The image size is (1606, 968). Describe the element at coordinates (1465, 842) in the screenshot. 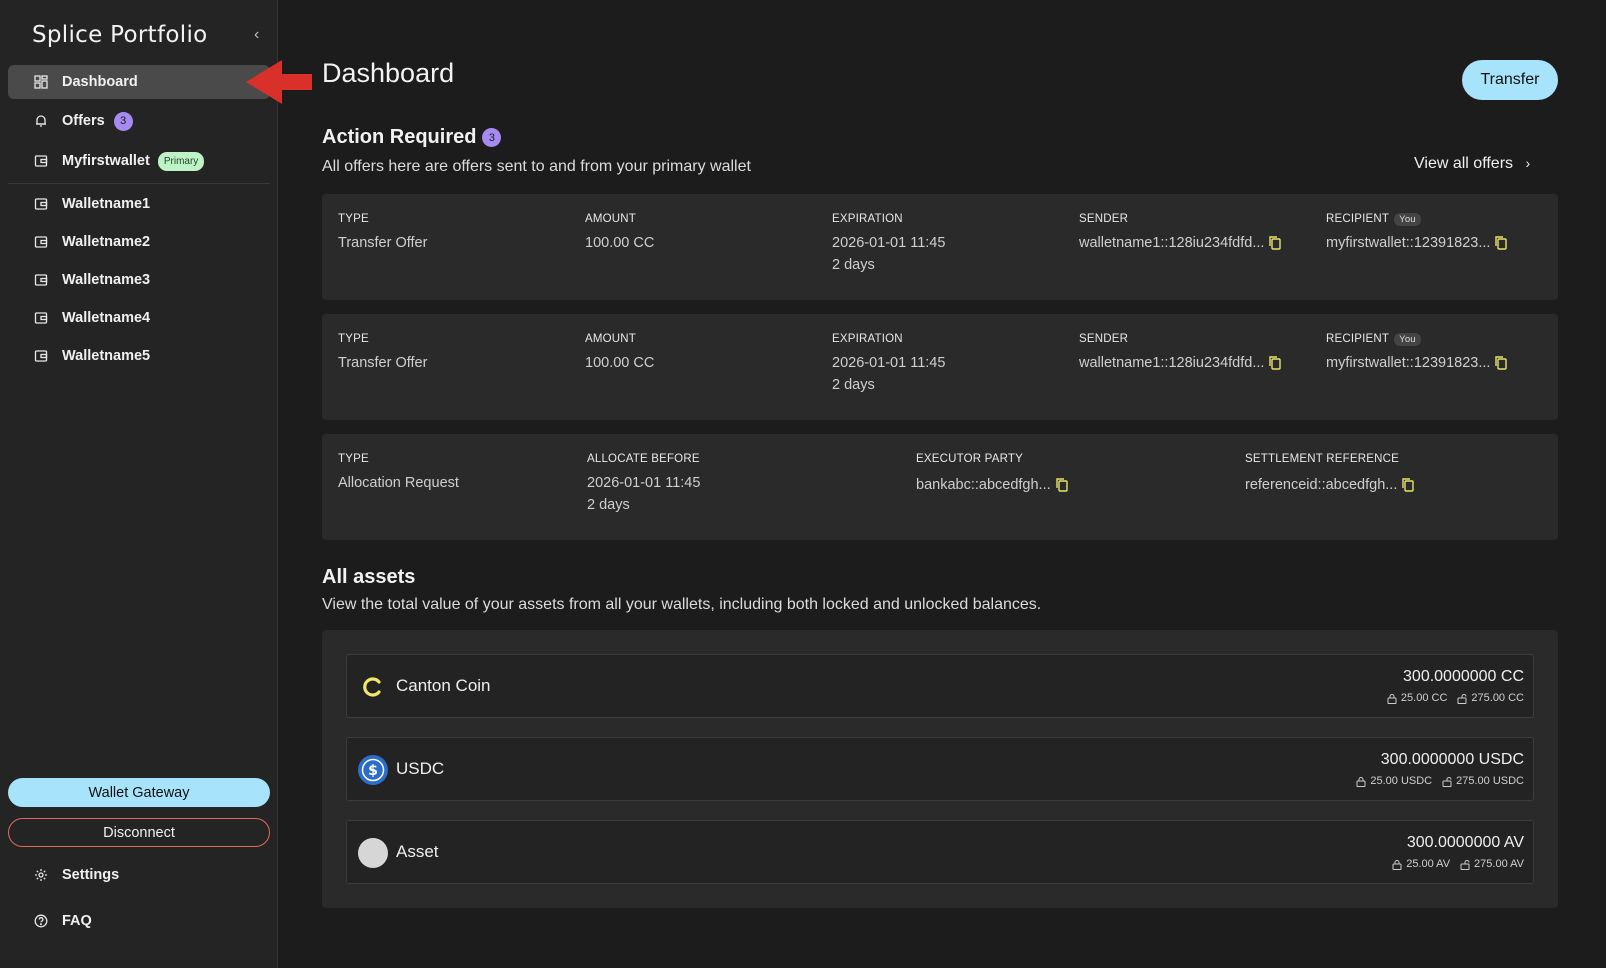

I see `asset-total: 300.0000000 AV` at that location.